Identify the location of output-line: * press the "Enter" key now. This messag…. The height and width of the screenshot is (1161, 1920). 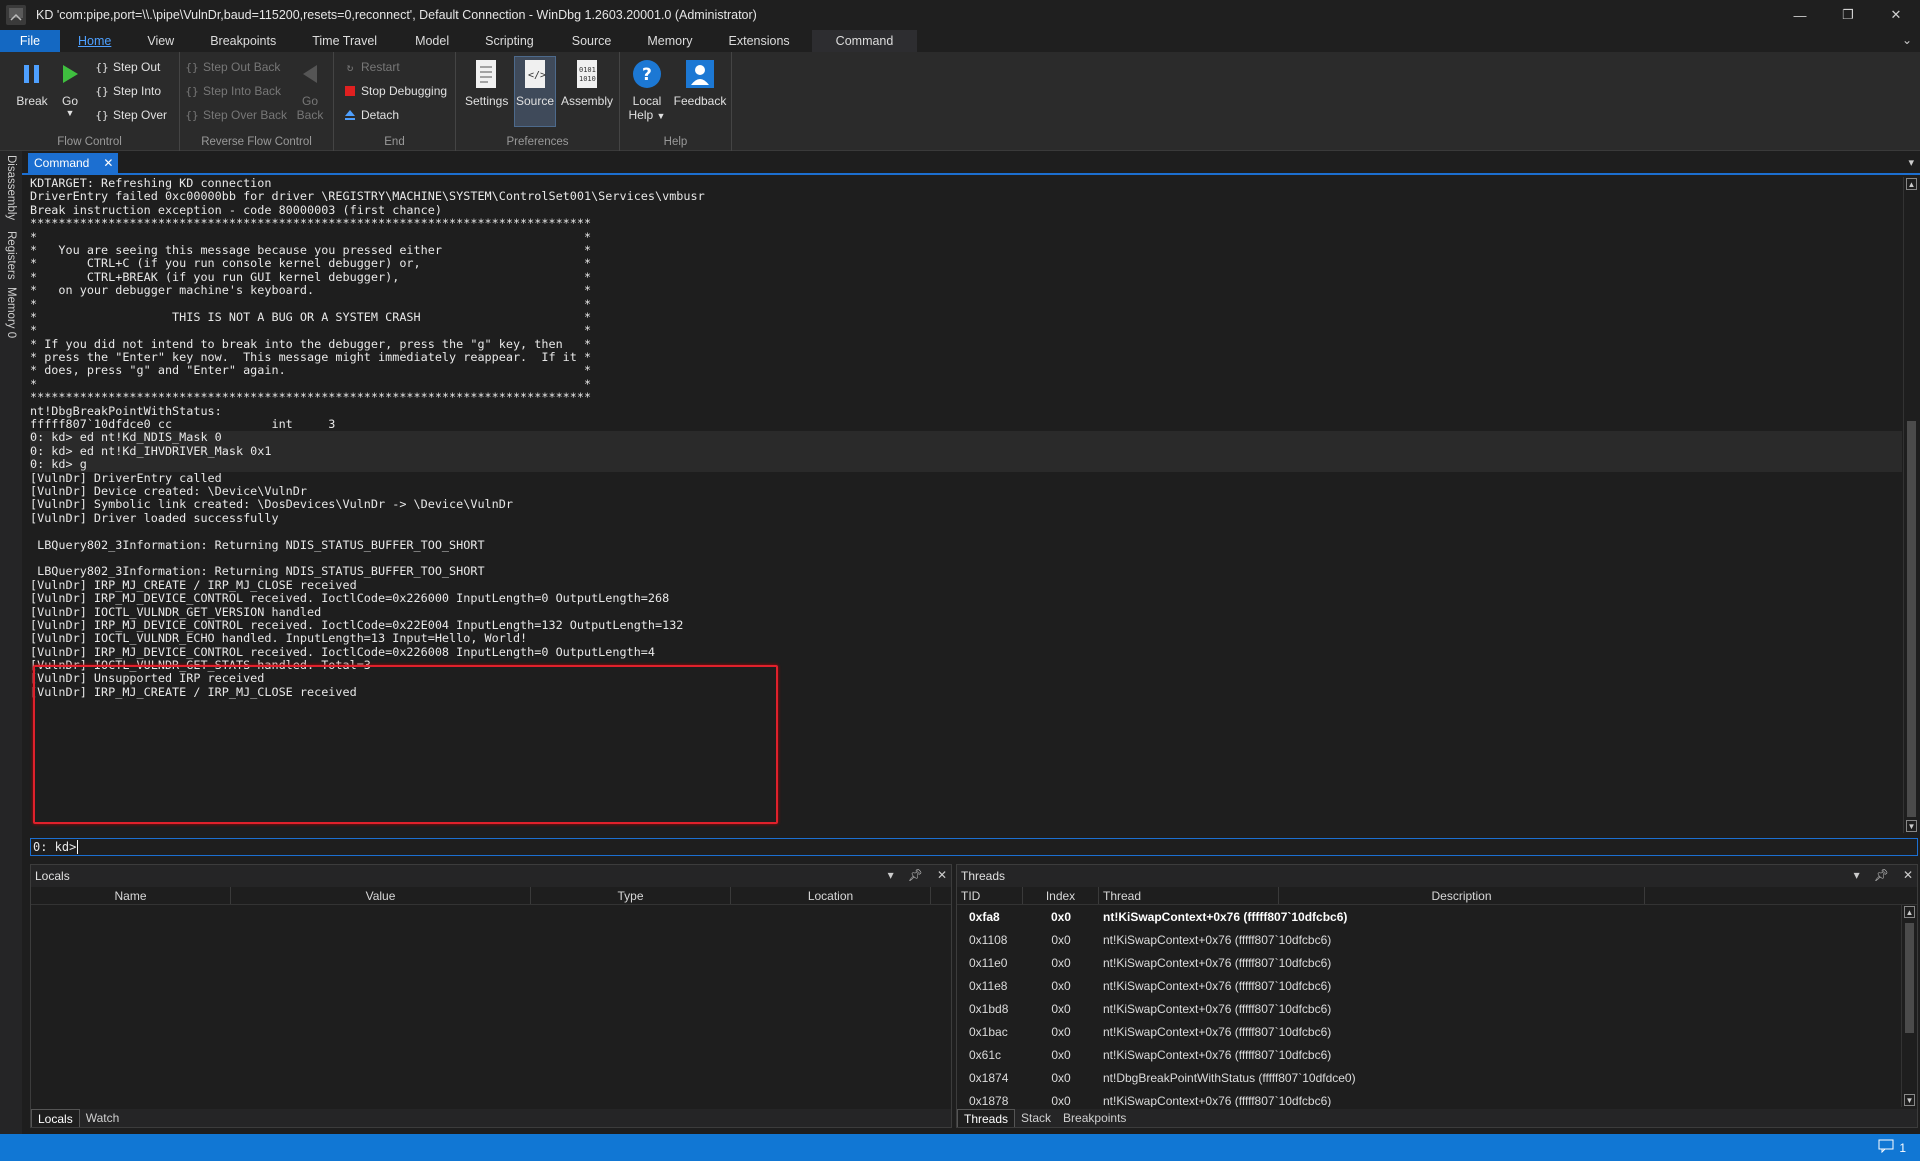
(311, 357).